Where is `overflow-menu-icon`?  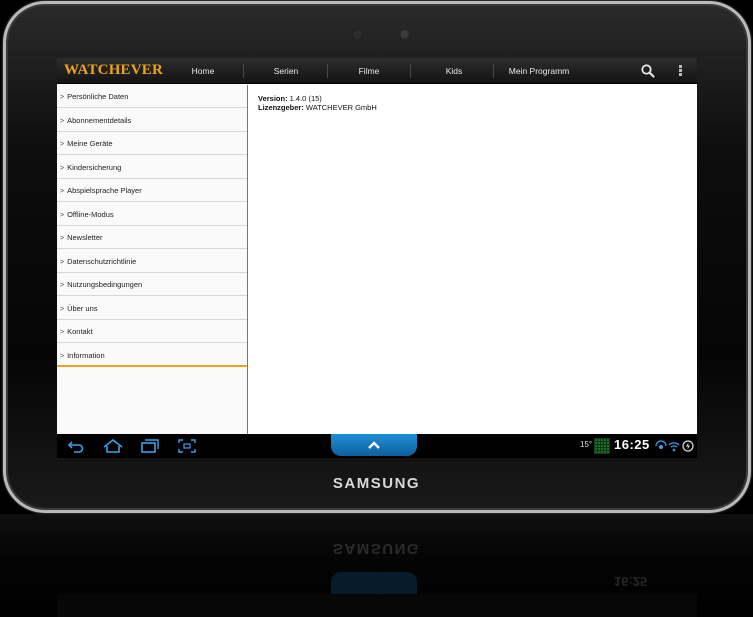
overflow-menu-icon is located at coordinates (680, 71).